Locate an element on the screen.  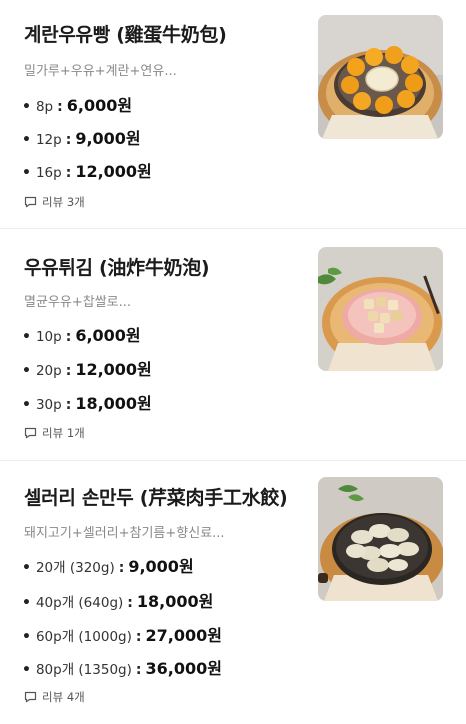
review-link: 리뷰 1개 is located at coordinates (54, 433).